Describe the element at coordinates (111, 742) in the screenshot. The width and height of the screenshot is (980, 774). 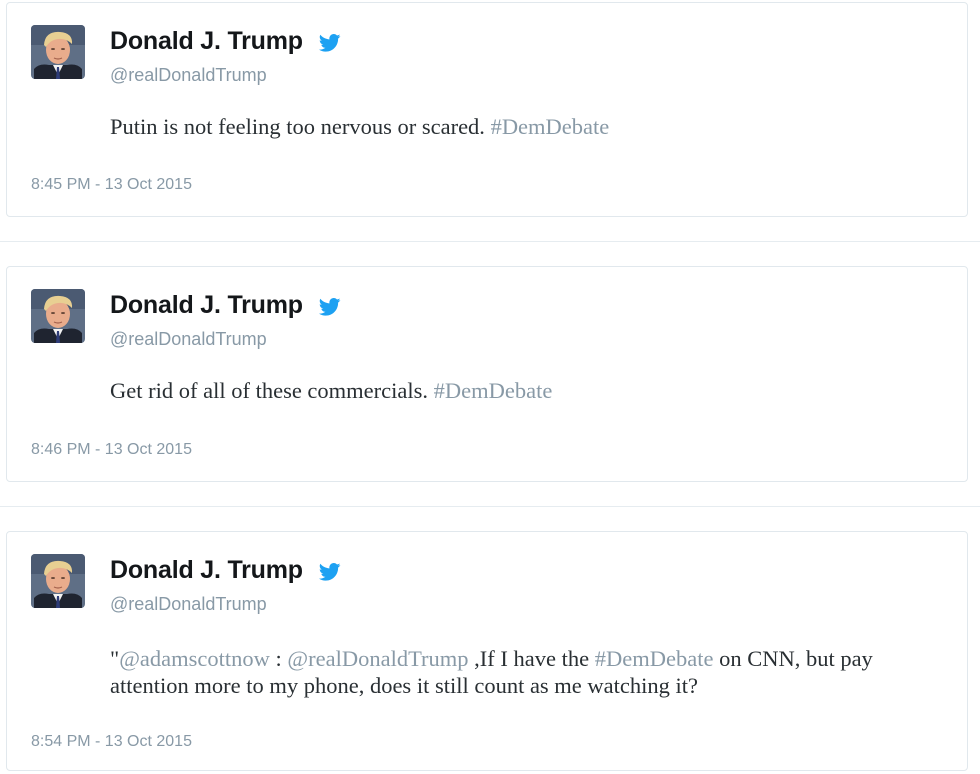
I see `tweet-timestamp: 8:54 PM - 13 Oct 2015` at that location.